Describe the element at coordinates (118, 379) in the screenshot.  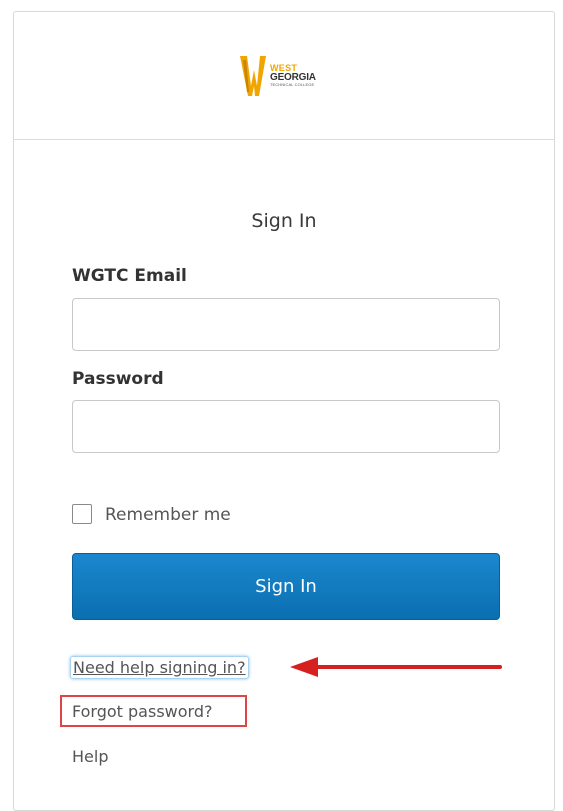
I see `password-label: Password` at that location.